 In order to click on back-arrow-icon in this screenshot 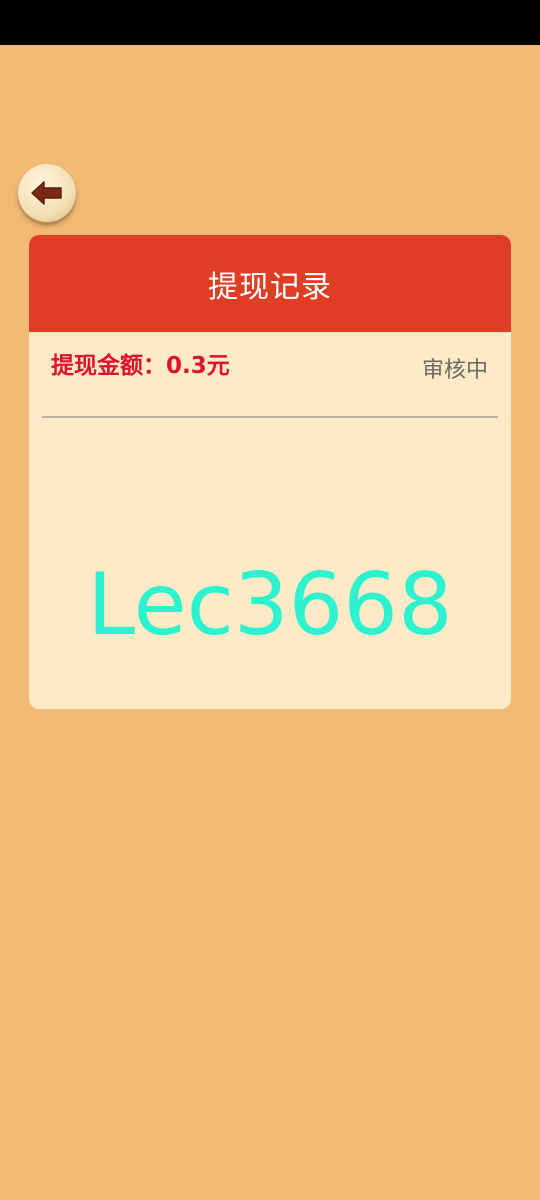, I will do `click(46, 193)`.